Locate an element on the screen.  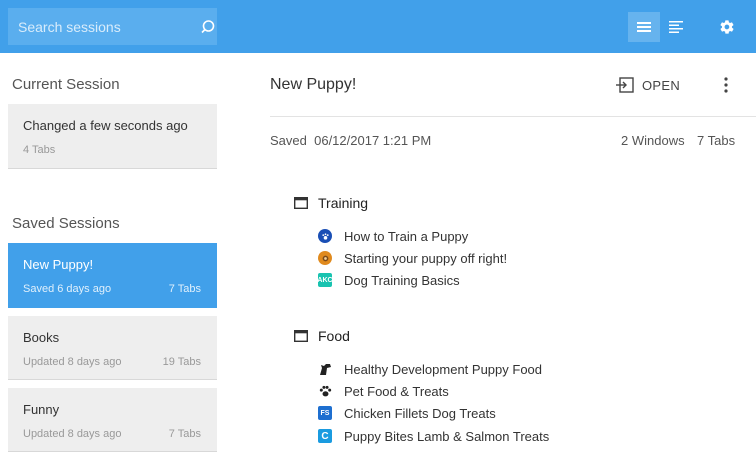
gear-icon is located at coordinates (727, 27).